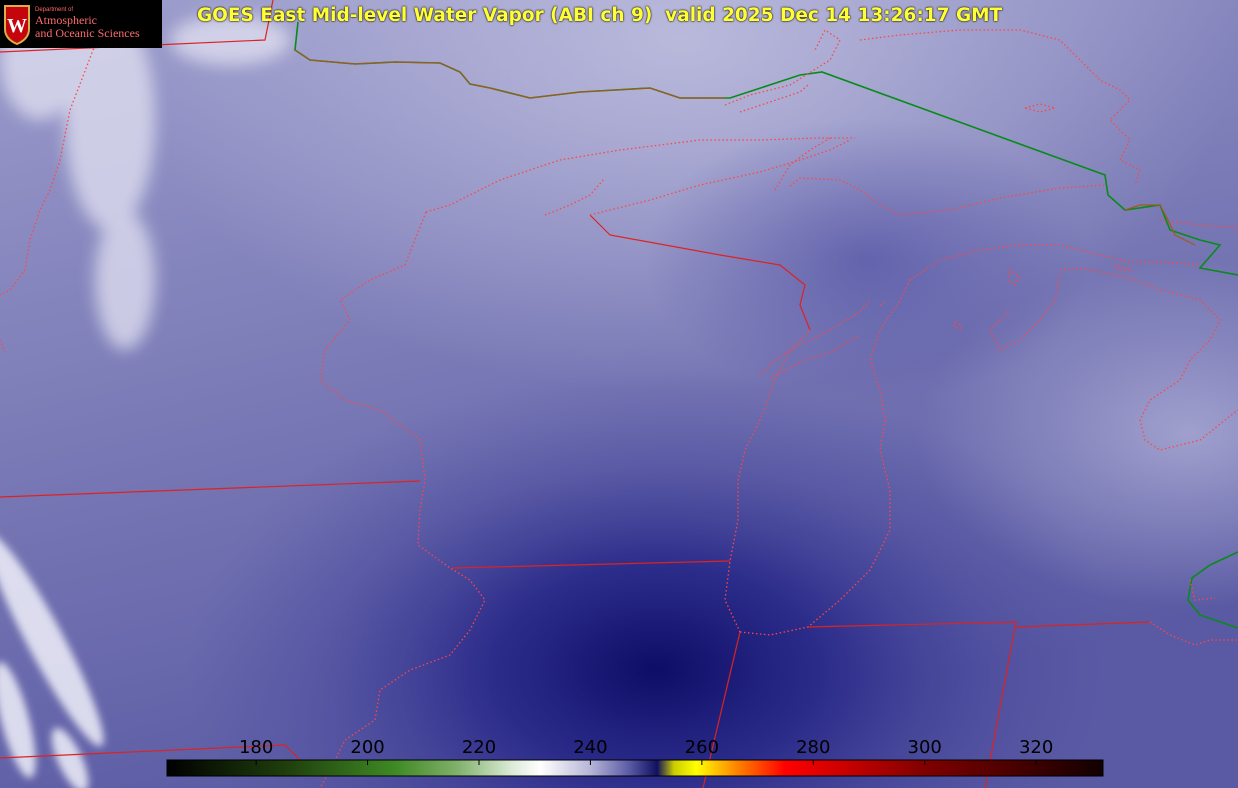 The width and height of the screenshot is (1238, 788). Describe the element at coordinates (646, 747) in the screenshot. I see `colorbar-ticks: 180 200 220 240 260 280 300 320` at that location.